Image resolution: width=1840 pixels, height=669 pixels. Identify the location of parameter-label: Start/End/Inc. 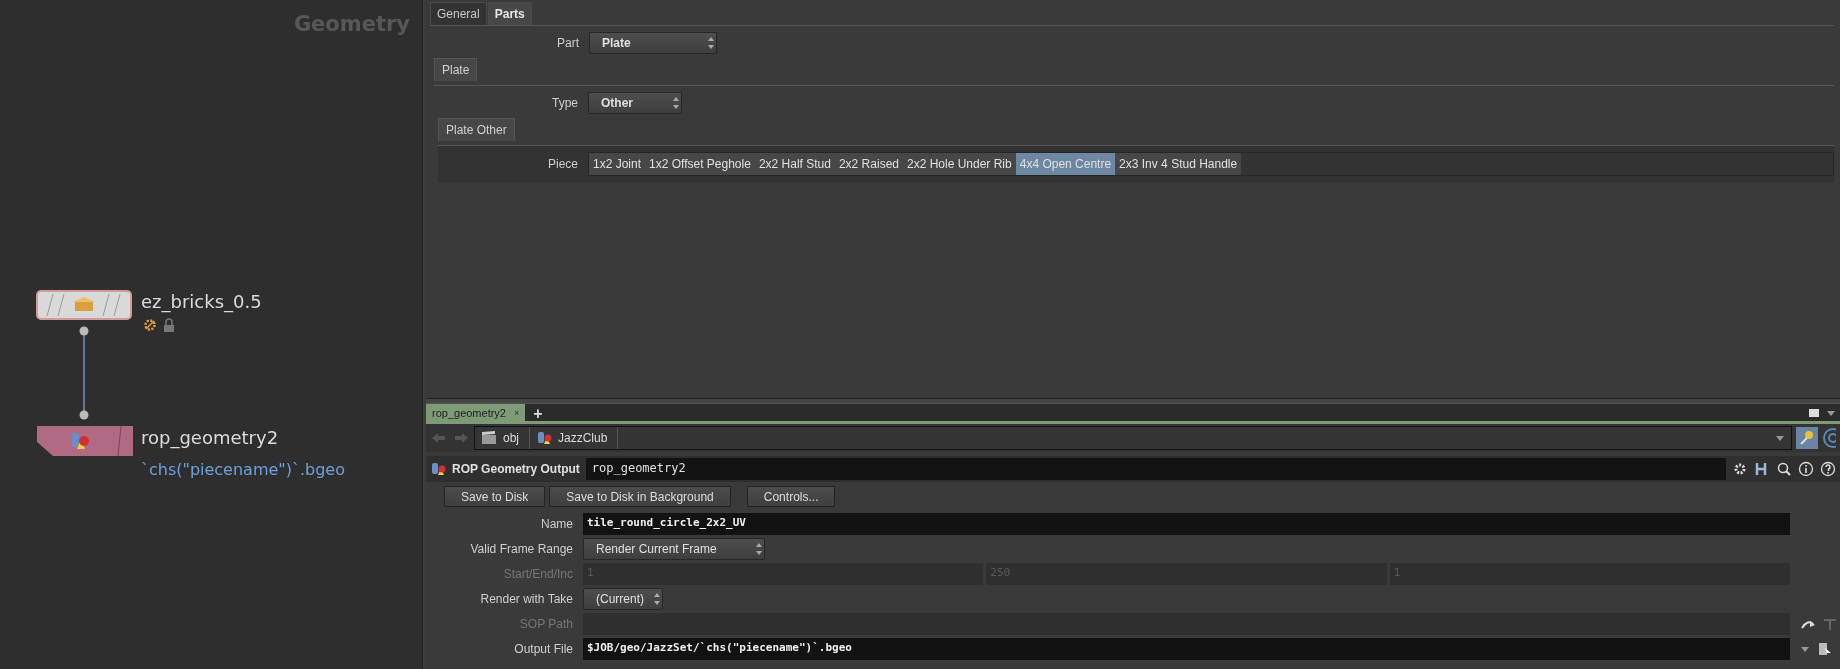
(537, 573).